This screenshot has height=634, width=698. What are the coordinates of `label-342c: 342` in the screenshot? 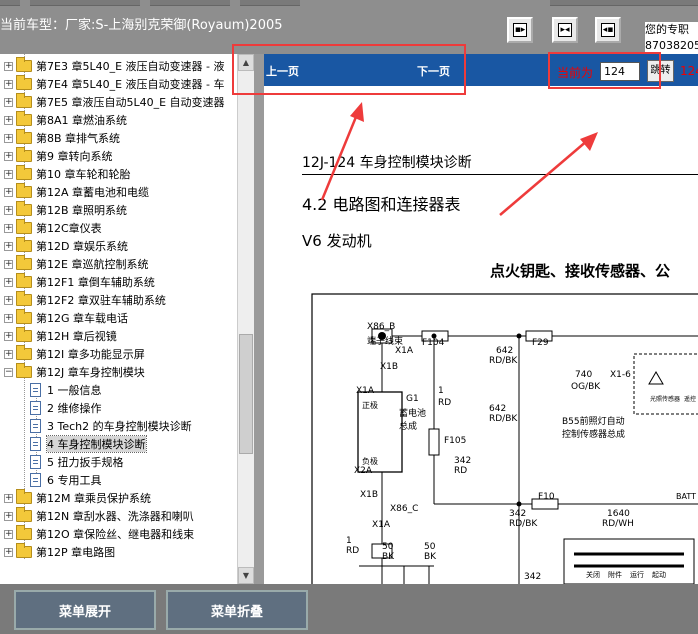 It's located at (533, 577).